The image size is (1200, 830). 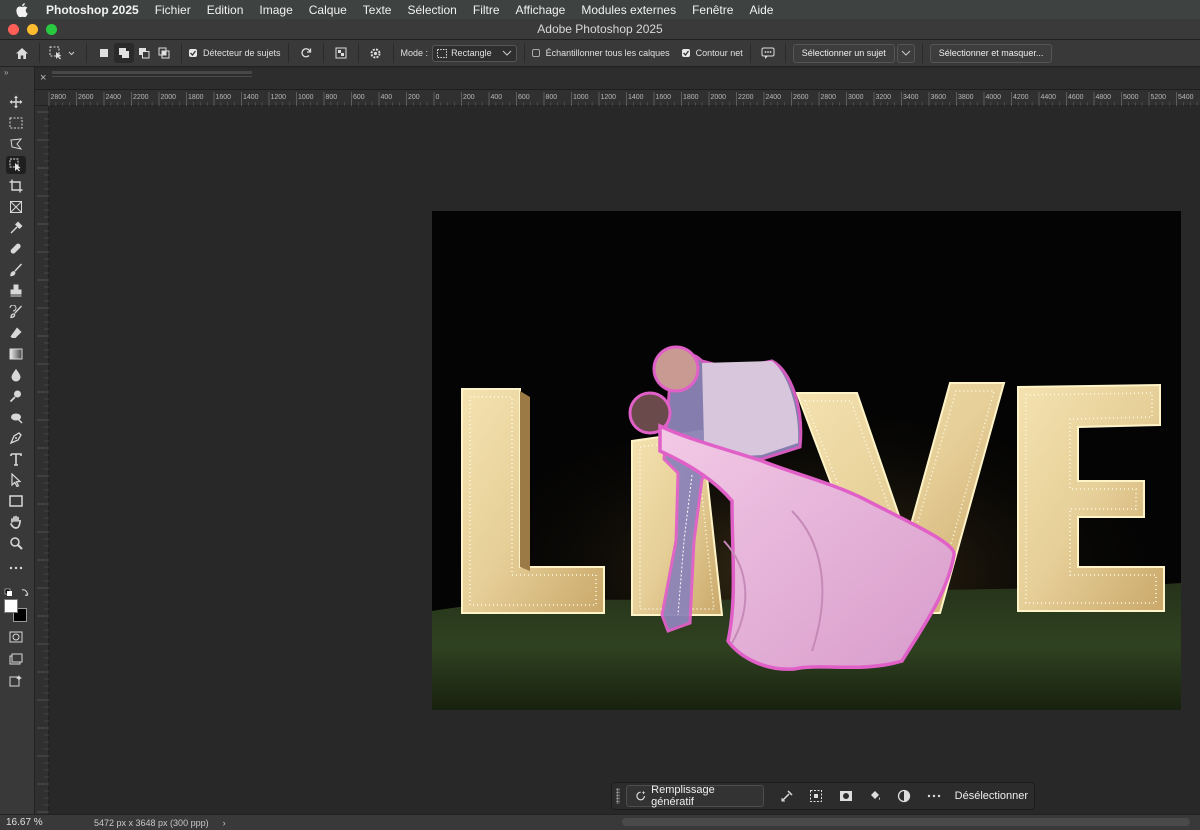 What do you see at coordinates (16, 249) in the screenshot?
I see `healing-brush-tool-icon` at bounding box center [16, 249].